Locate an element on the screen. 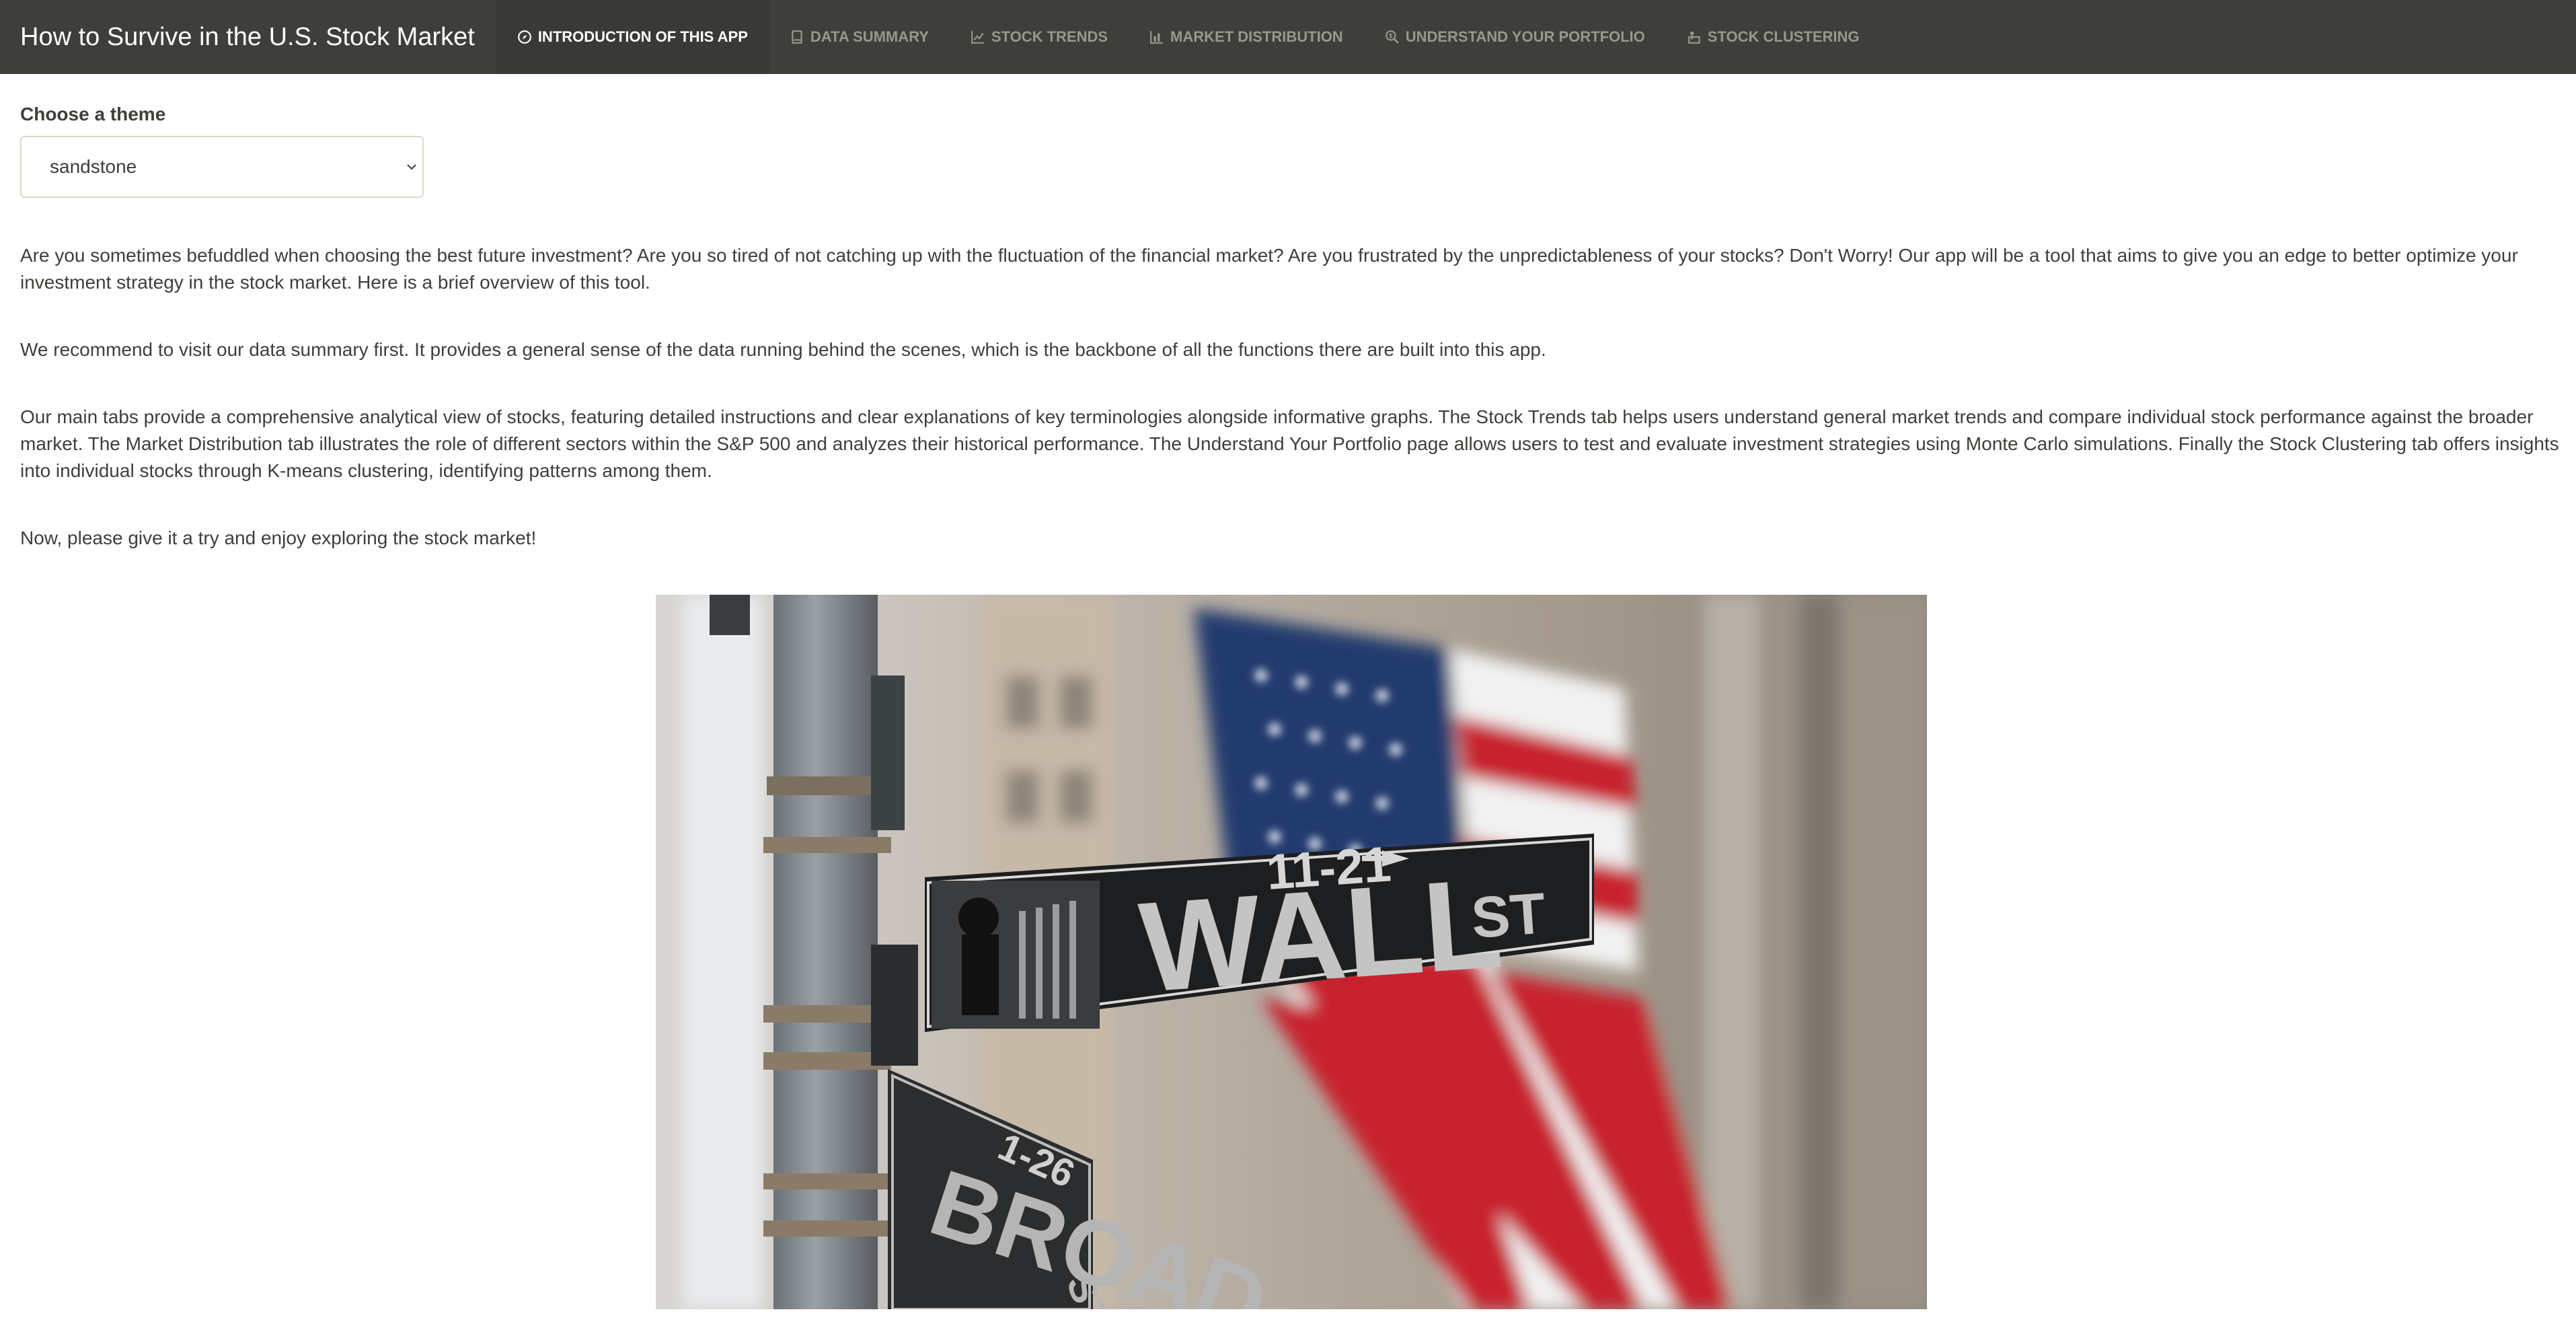  compass-icon is located at coordinates (524, 37).